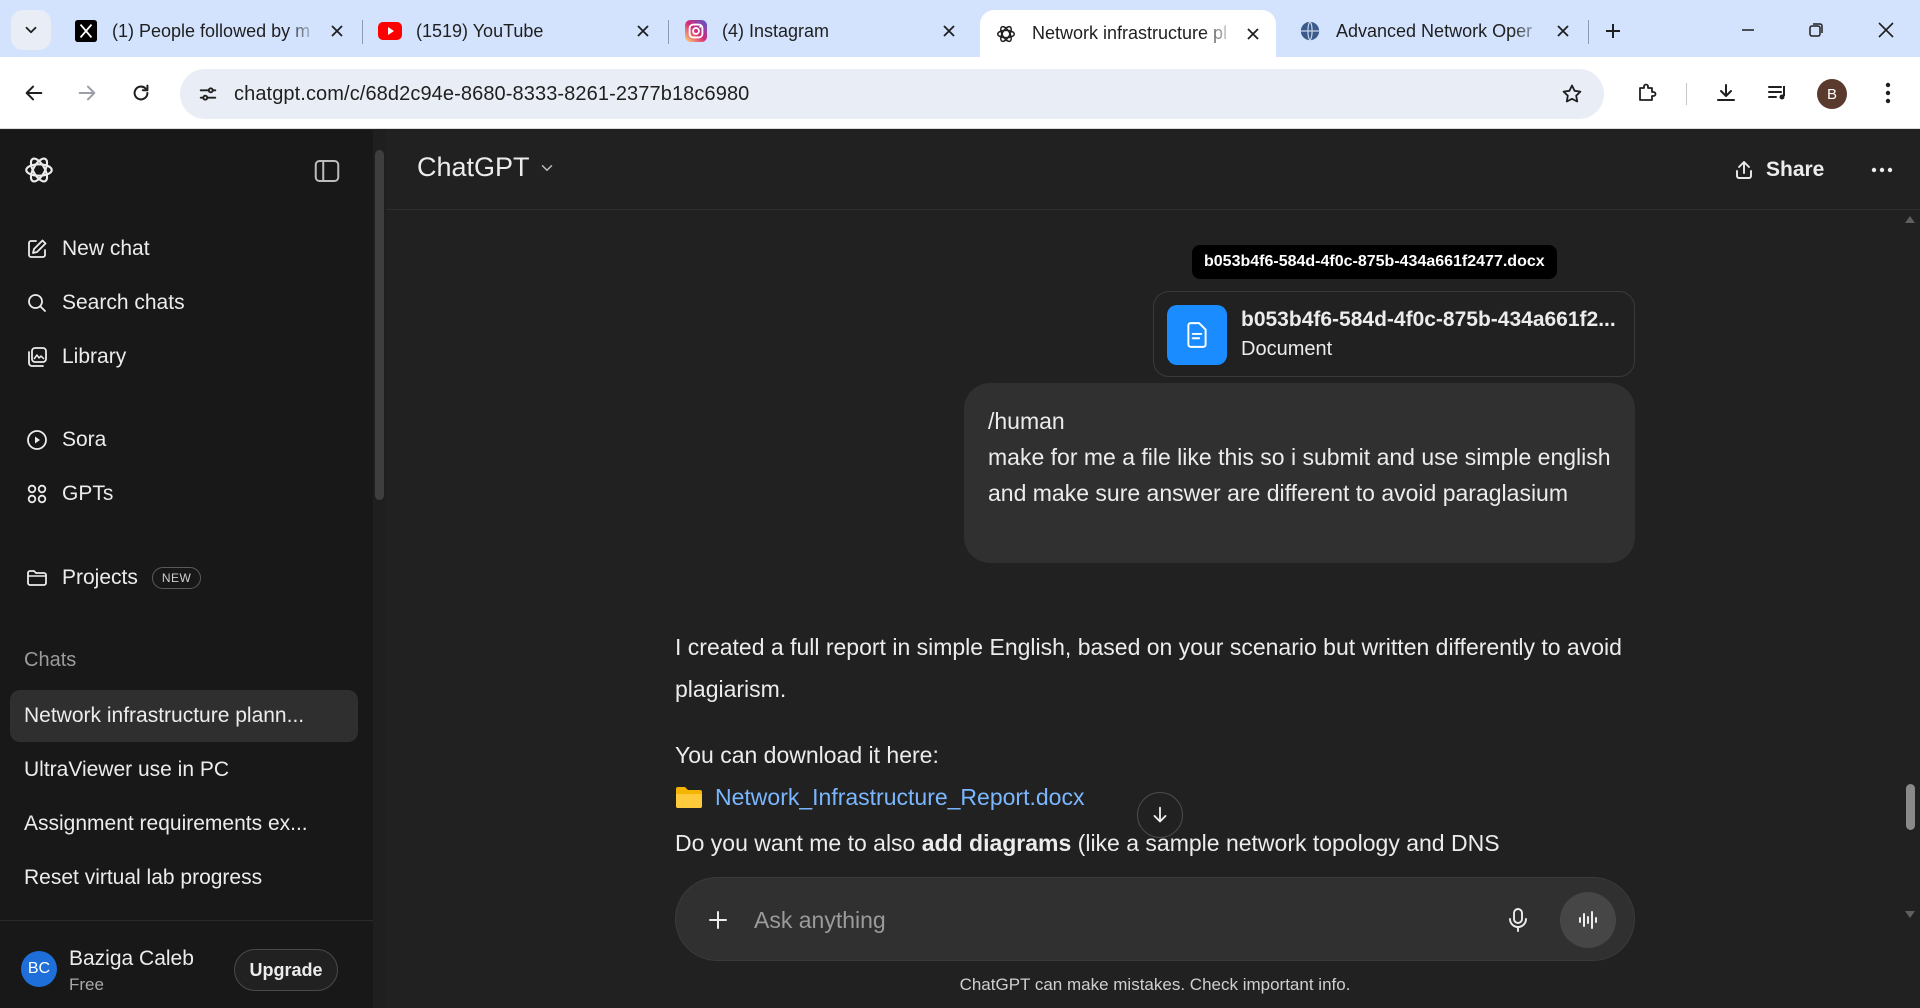  What do you see at coordinates (184, 494) in the screenshot?
I see `sidebar-item-gpts: GPTs` at bounding box center [184, 494].